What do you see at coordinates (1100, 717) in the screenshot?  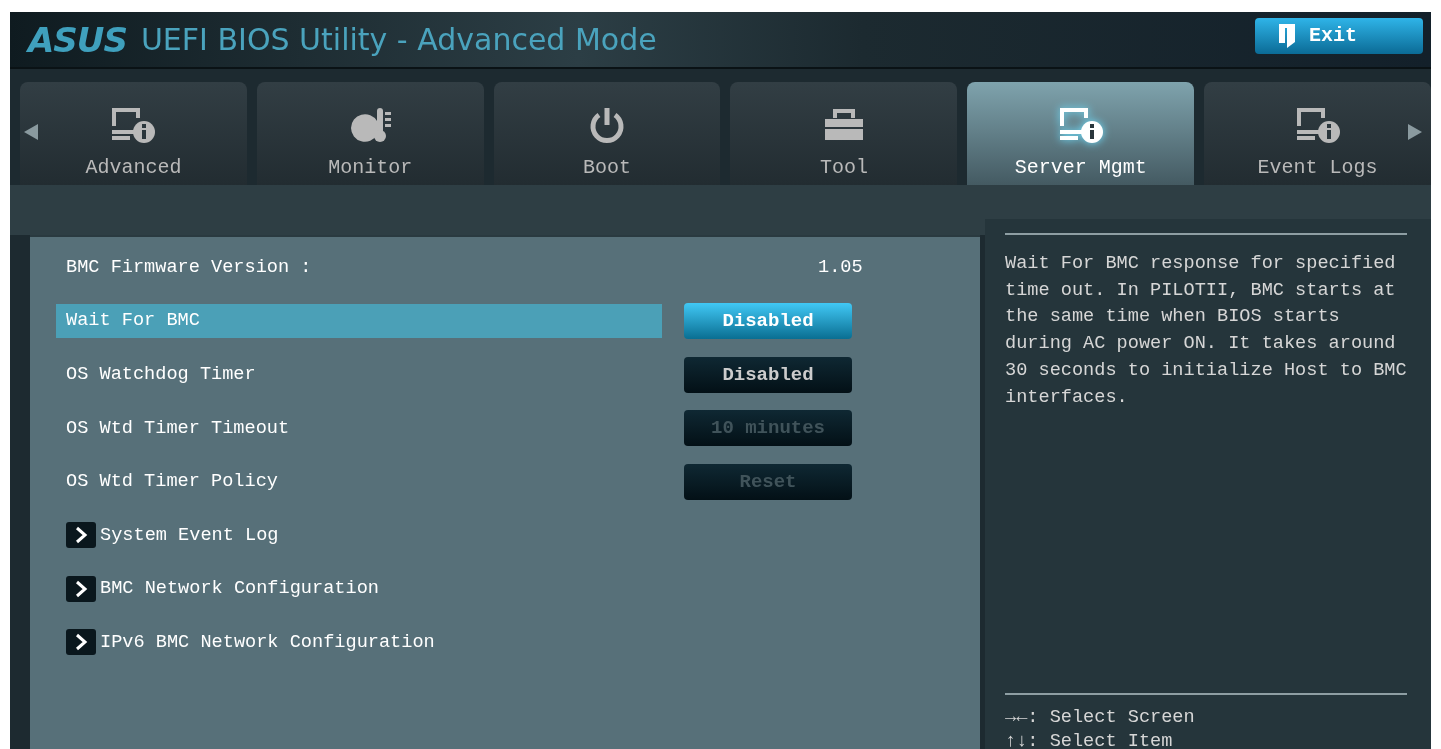 I see `key-hint: →←: Select Screen` at bounding box center [1100, 717].